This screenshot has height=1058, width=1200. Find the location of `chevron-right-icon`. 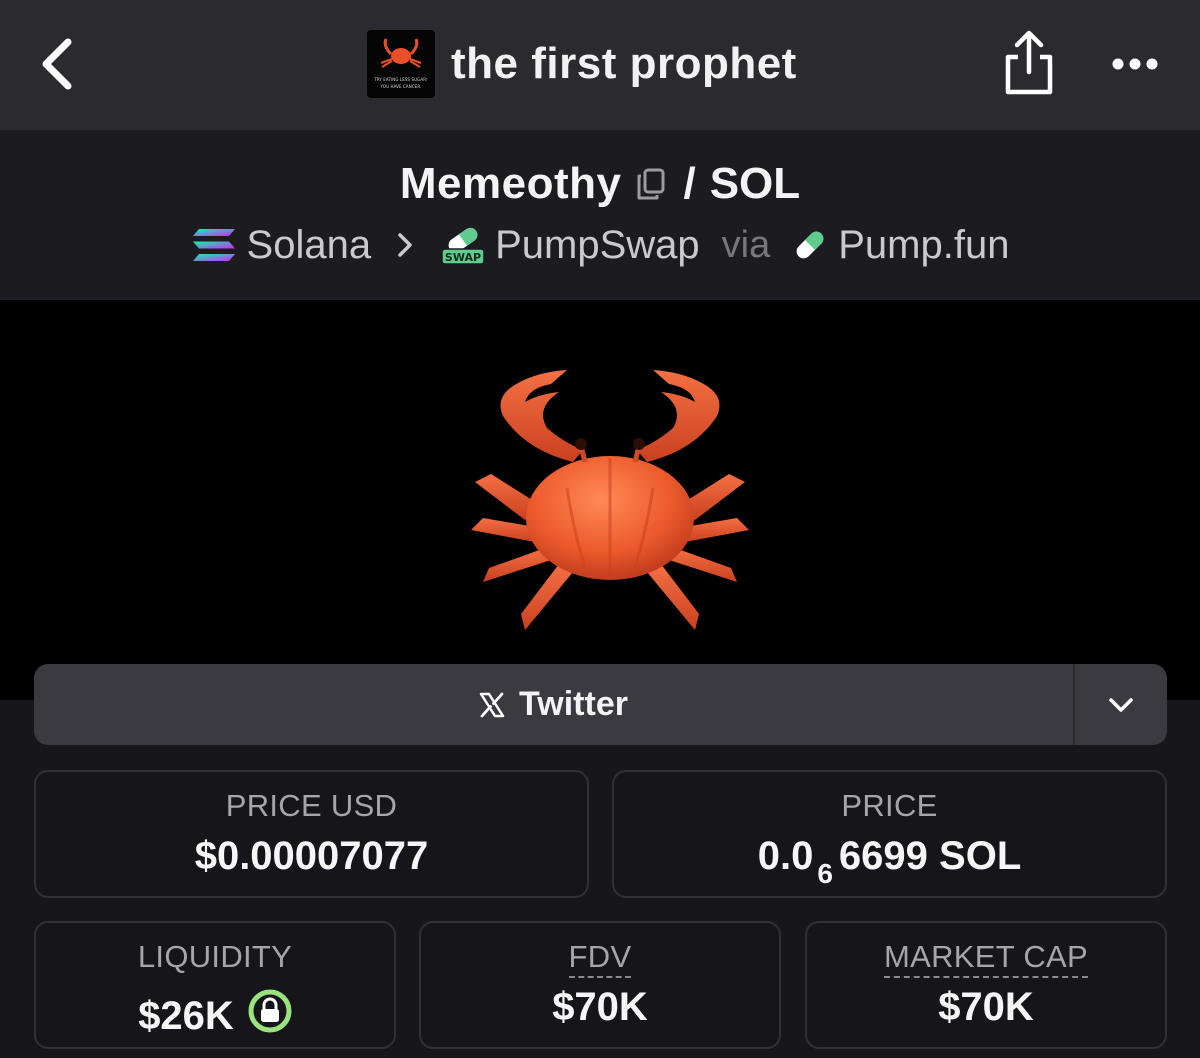

chevron-right-icon is located at coordinates (405, 245).